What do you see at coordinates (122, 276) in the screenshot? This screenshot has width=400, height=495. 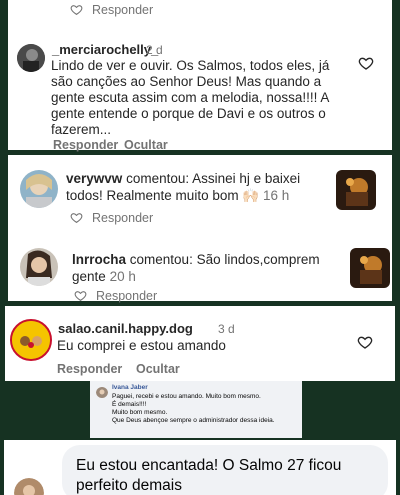 I see `comment-time: 20 h` at bounding box center [122, 276].